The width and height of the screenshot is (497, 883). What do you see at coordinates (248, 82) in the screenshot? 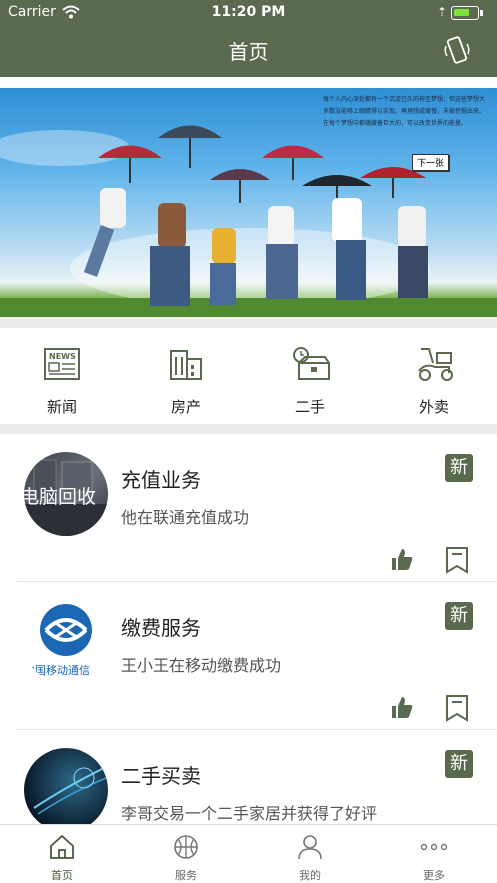
I see `header-spacer` at bounding box center [248, 82].